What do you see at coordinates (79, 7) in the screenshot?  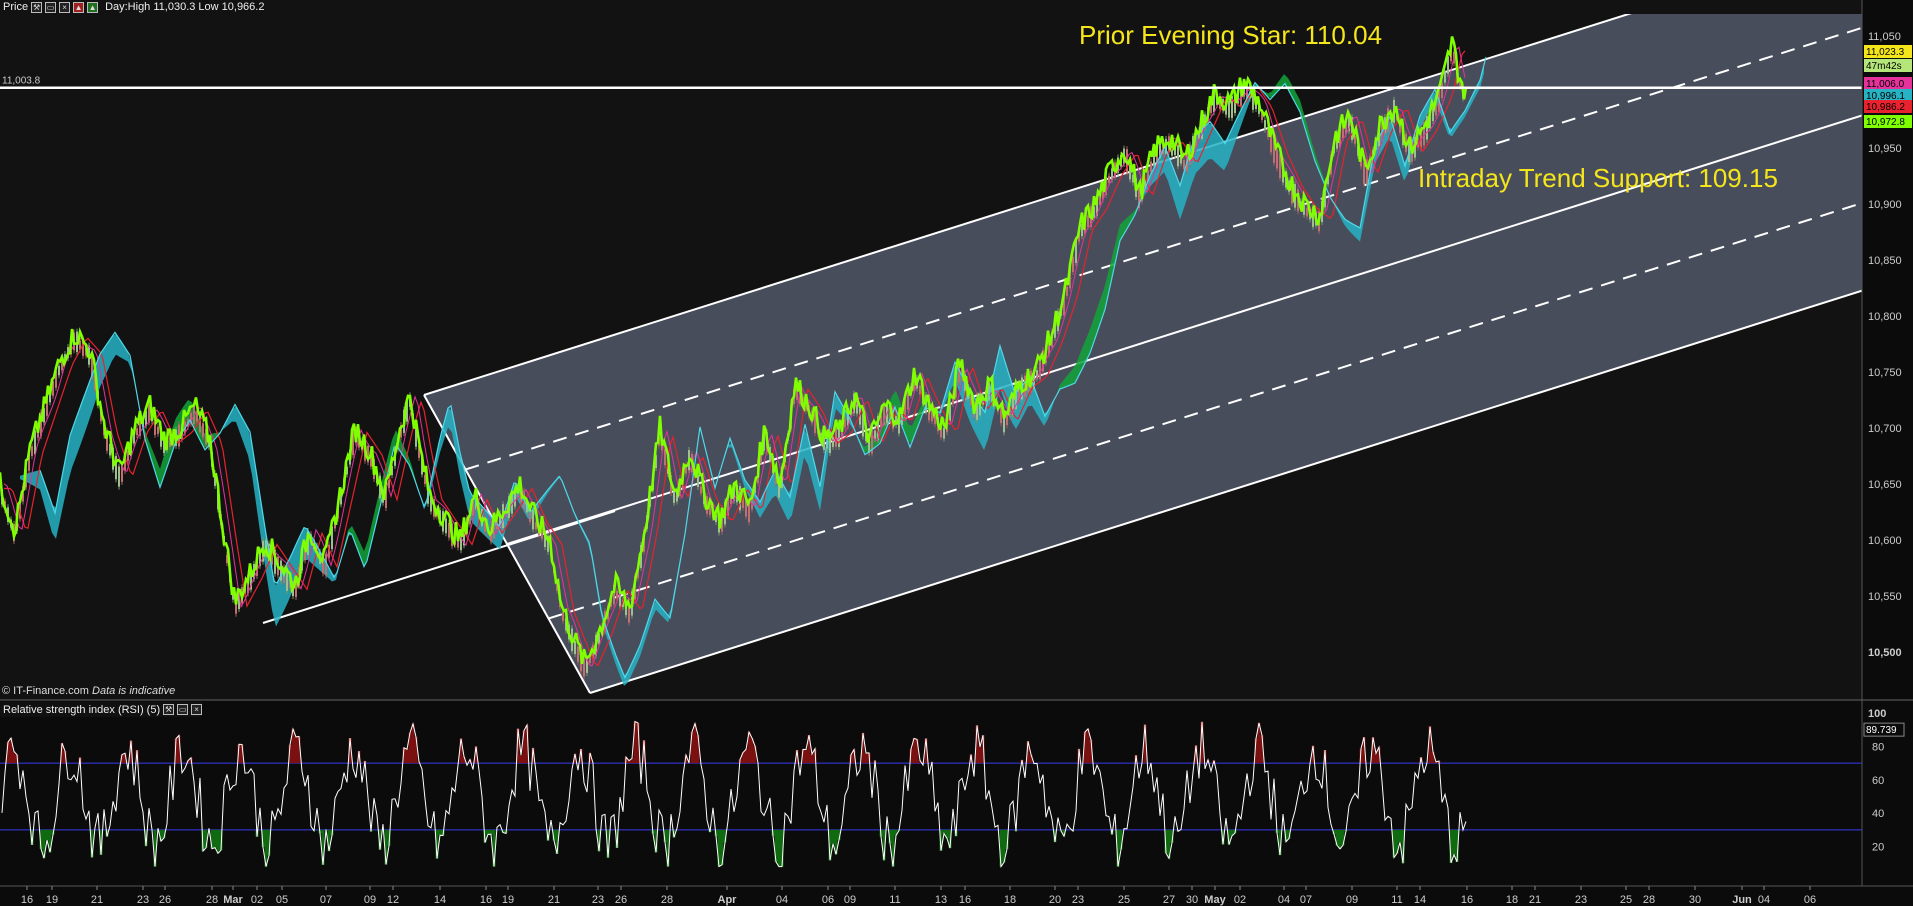 I see `chart-icon: ▲` at bounding box center [79, 7].